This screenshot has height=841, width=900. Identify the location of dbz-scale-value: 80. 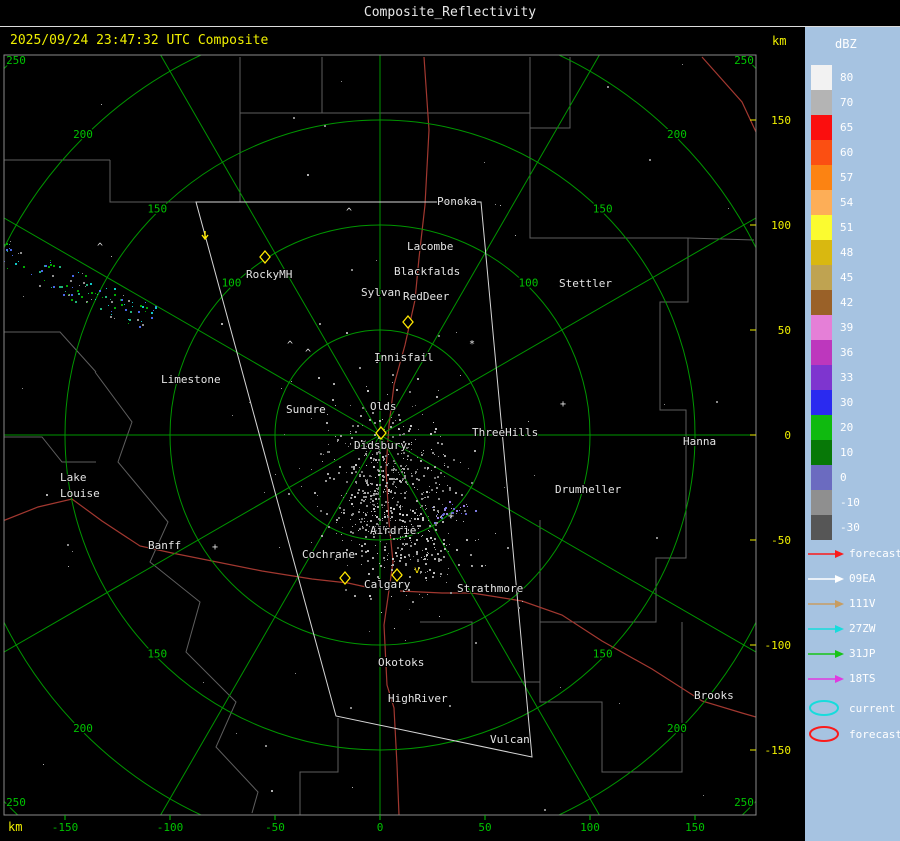
(847, 77).